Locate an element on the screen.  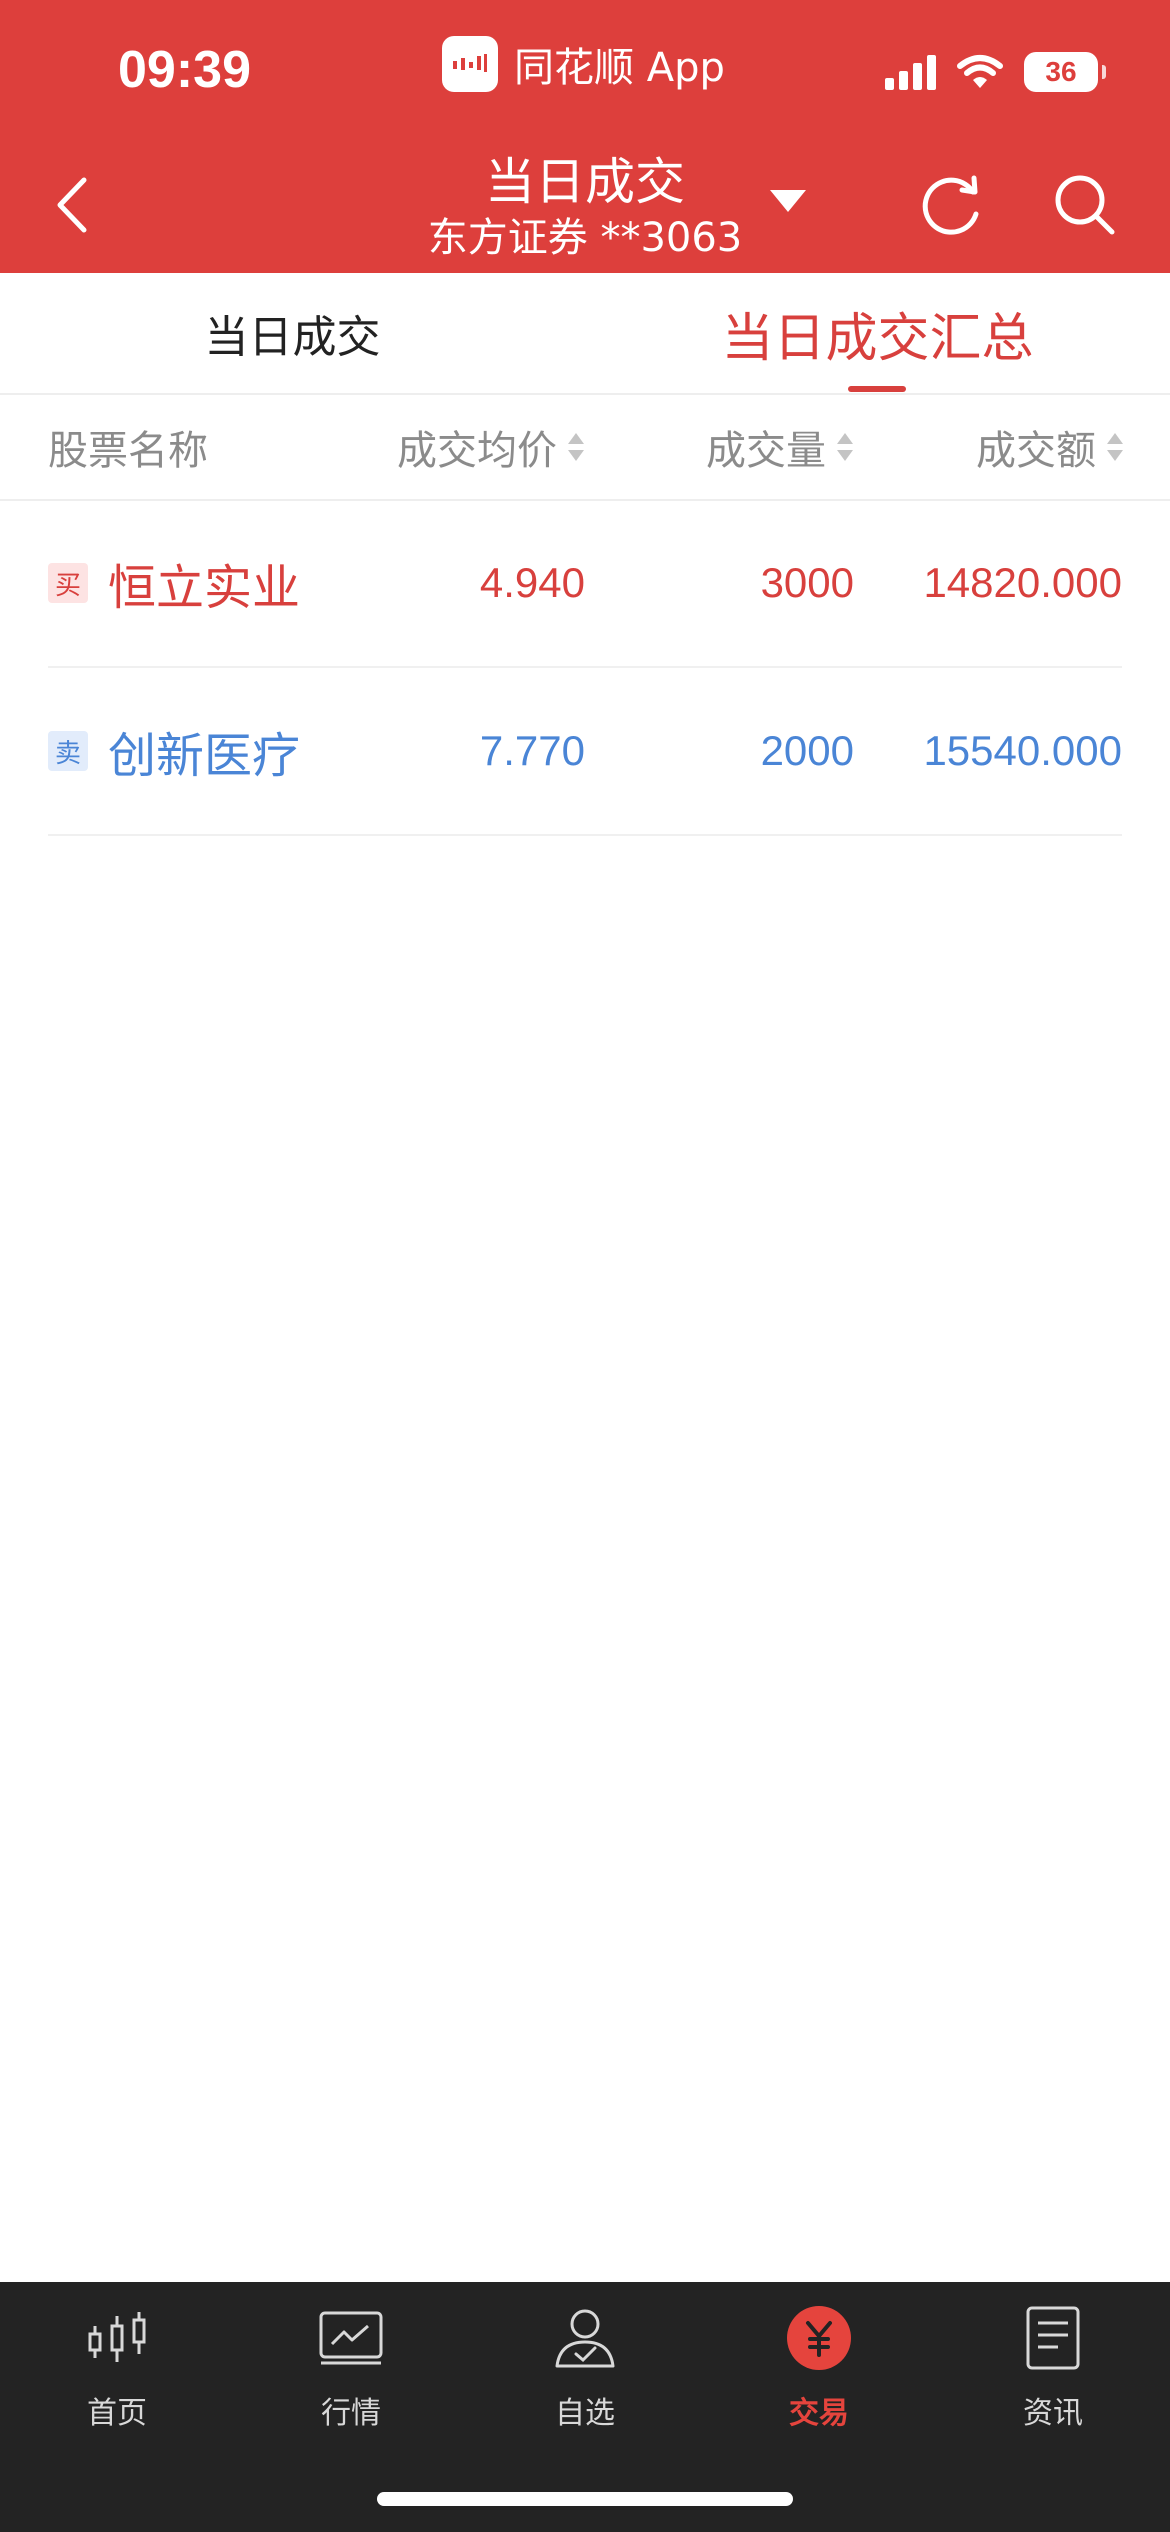
refresh-icon is located at coordinates (953, 205).